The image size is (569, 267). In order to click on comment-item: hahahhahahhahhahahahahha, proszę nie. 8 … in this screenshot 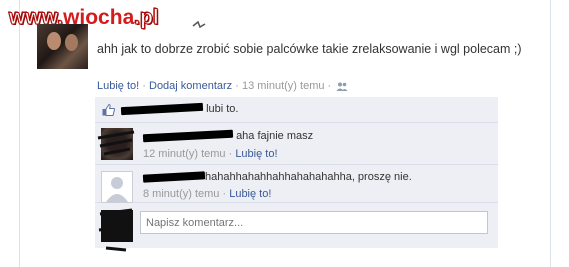, I will do `click(296, 184)`.